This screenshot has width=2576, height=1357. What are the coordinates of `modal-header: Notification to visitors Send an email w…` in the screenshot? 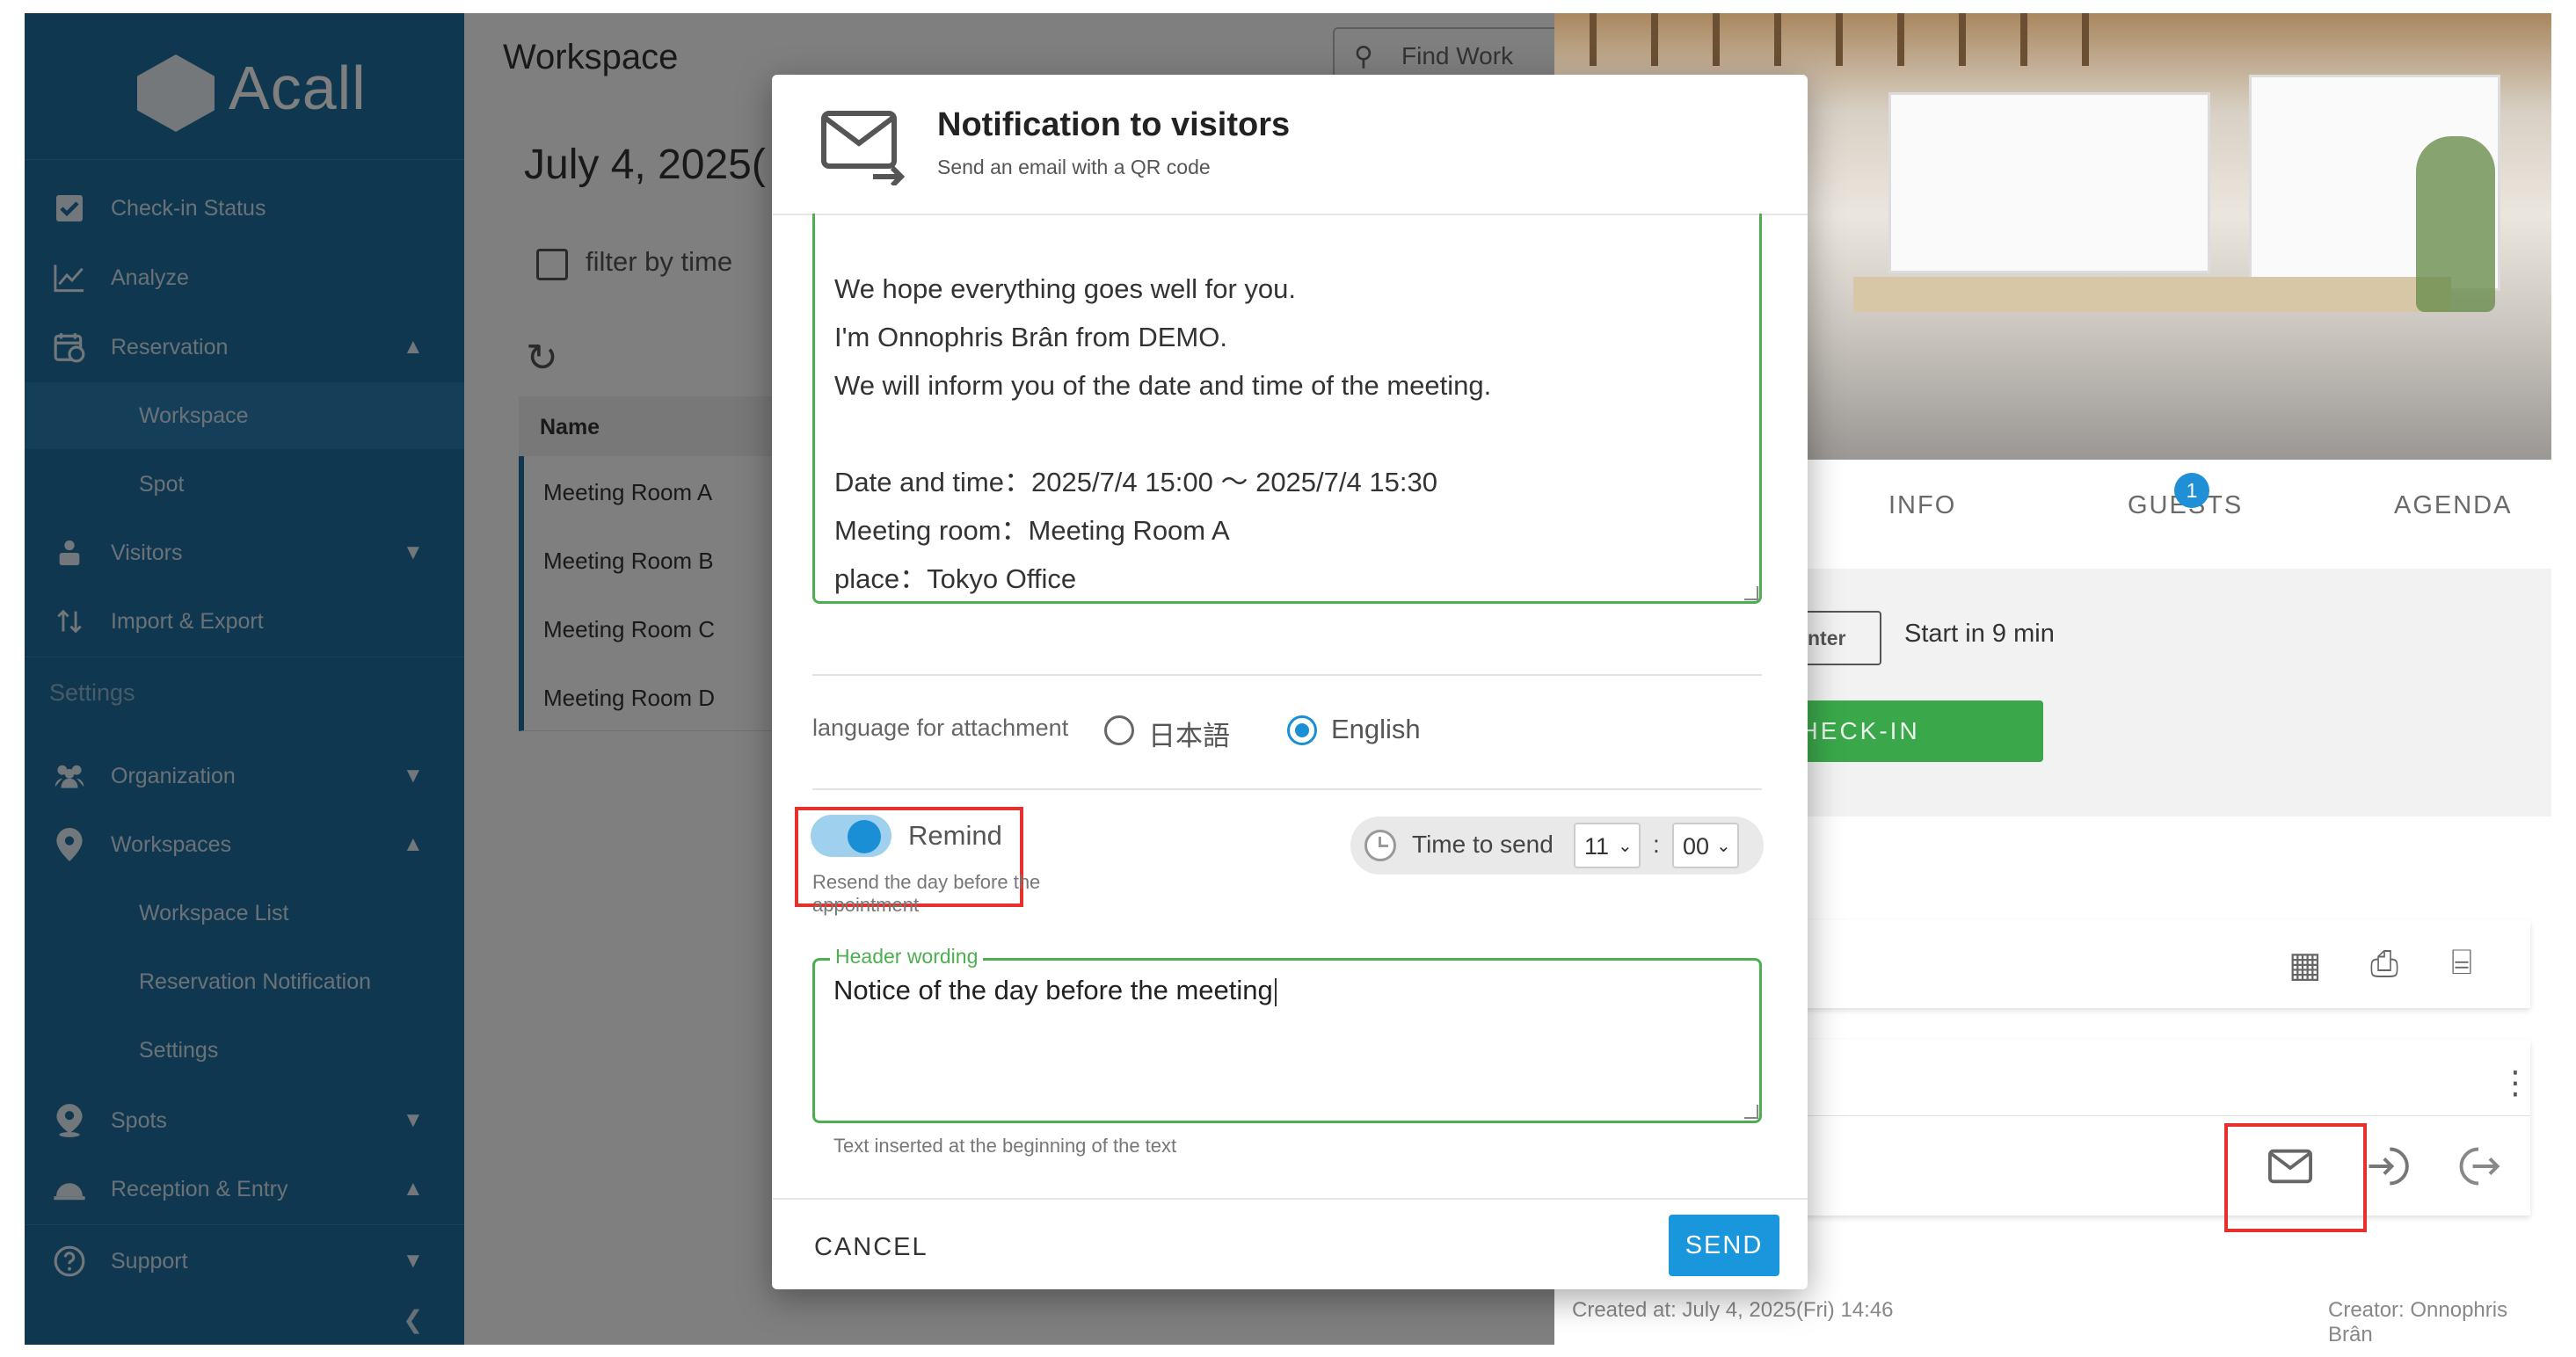 It's located at (1290, 145).